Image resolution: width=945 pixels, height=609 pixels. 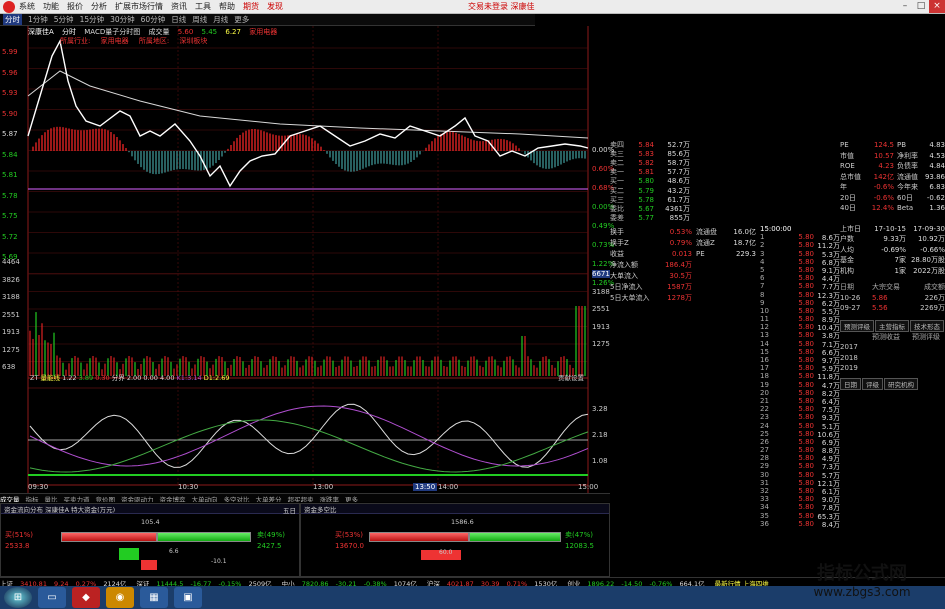 I want to click on tick-row: 35 5.80 65.3万, so click(x=800, y=516).